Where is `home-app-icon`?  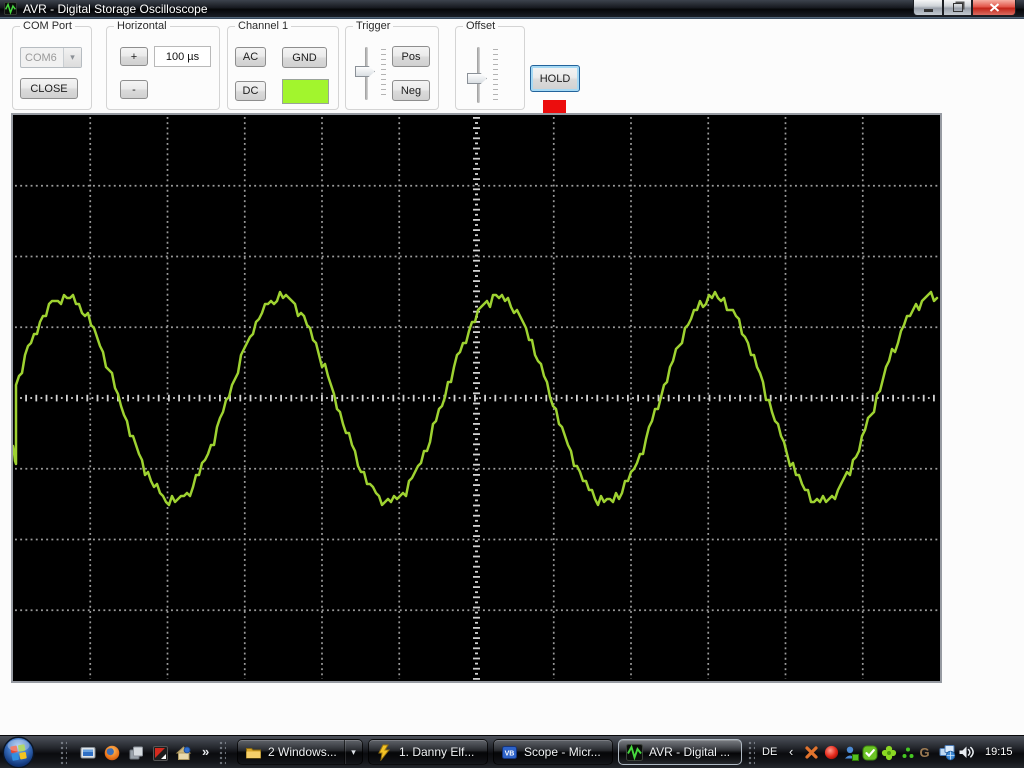 home-app-icon is located at coordinates (184, 753).